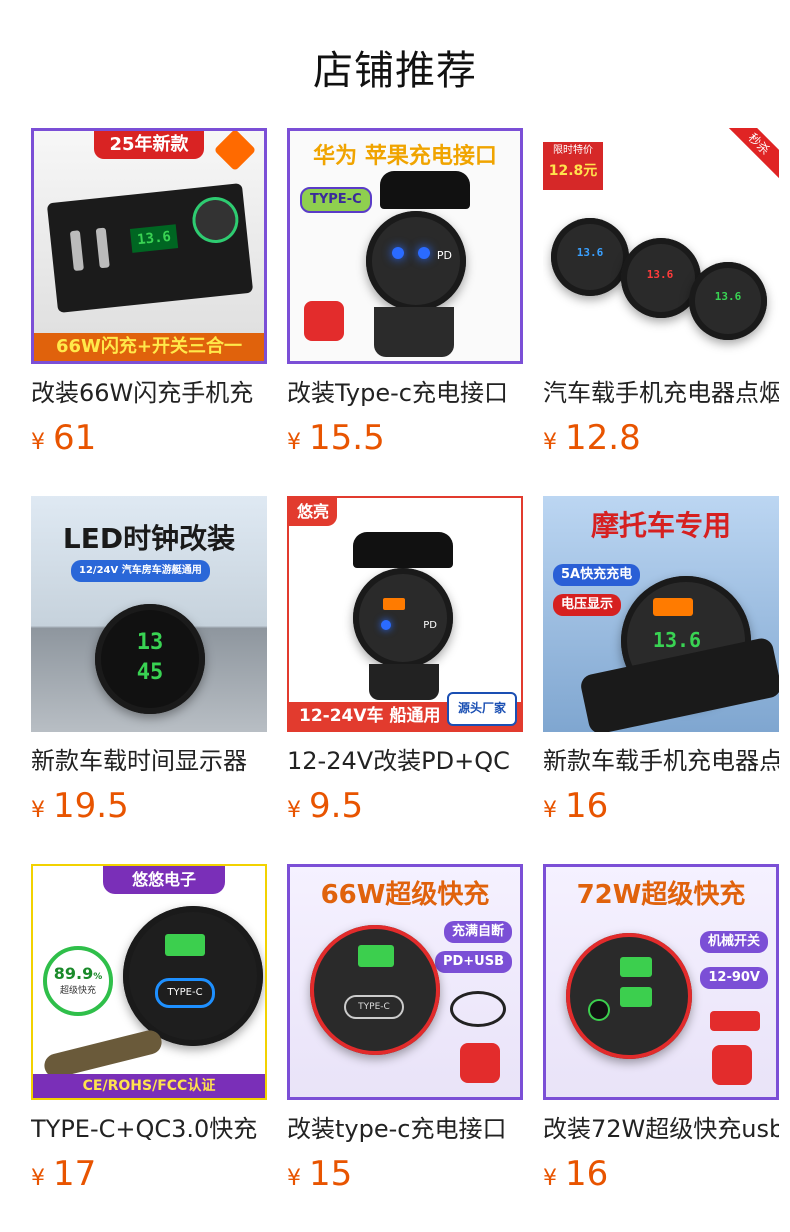 The width and height of the screenshot is (790, 1232). What do you see at coordinates (150, 659) in the screenshot?
I see `clock-display: 13 45` at bounding box center [150, 659].